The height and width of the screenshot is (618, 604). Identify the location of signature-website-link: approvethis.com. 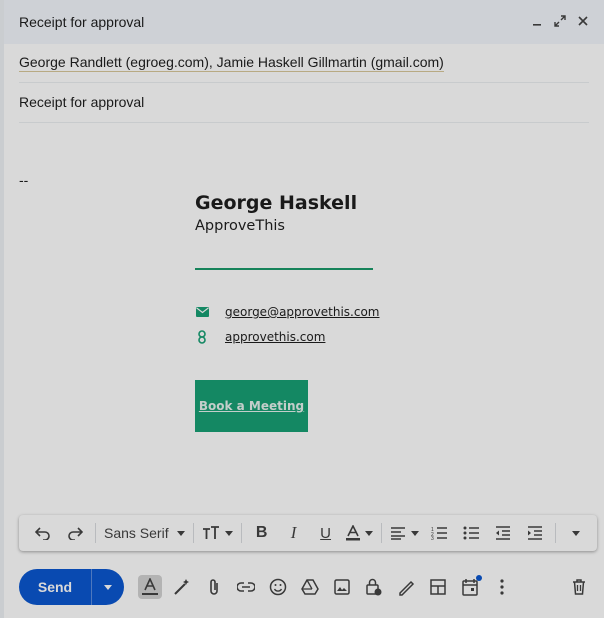
(275, 337).